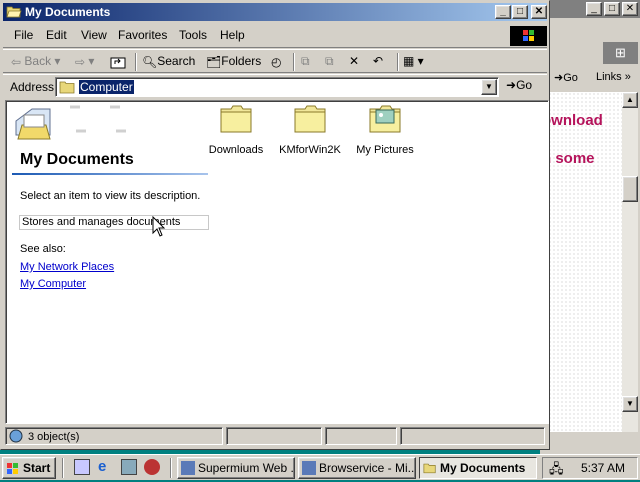 This screenshot has width=640, height=482. What do you see at coordinates (16, 436) in the screenshot?
I see `computer-icon` at bounding box center [16, 436].